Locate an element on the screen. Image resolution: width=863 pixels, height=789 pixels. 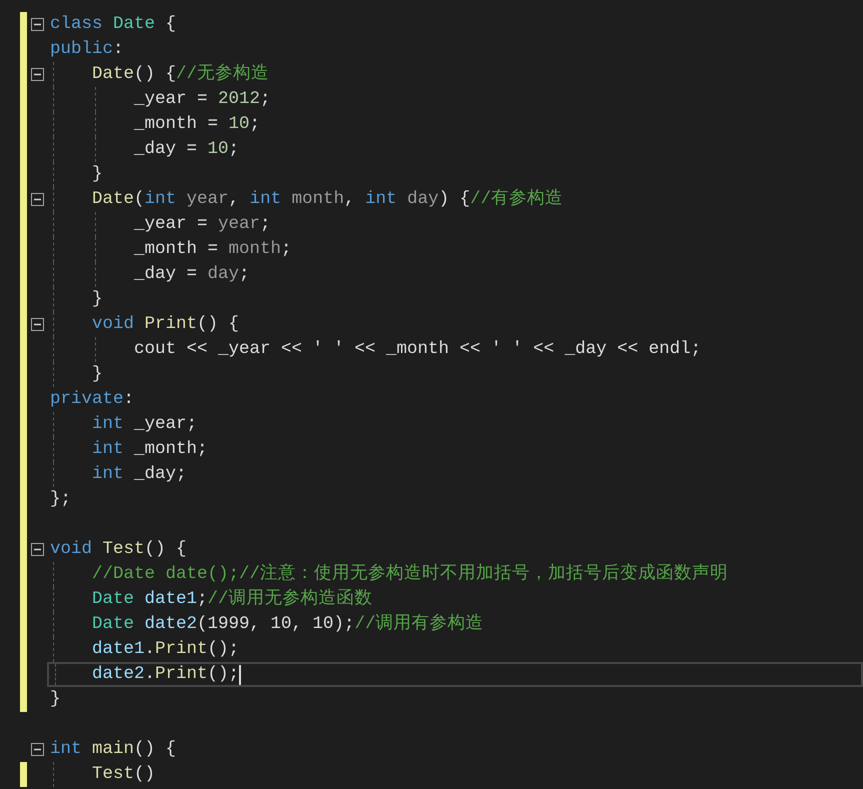
code-line: private: is located at coordinates (92, 399).